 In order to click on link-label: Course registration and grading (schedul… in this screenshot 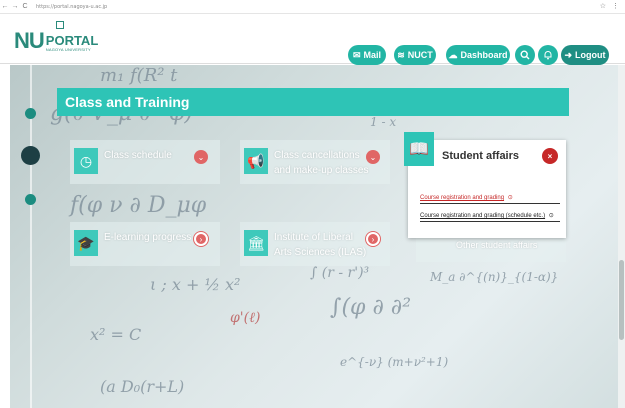, I will do `click(482, 216)`.